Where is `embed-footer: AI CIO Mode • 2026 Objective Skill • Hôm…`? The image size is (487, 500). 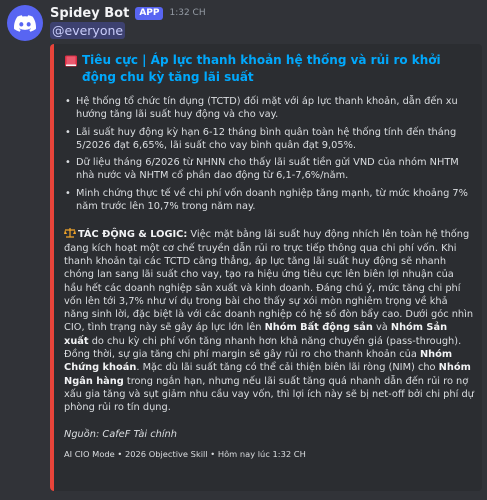
embed-footer: AI CIO Mode • 2026 Objective Skill • Hôm… is located at coordinates (185, 453).